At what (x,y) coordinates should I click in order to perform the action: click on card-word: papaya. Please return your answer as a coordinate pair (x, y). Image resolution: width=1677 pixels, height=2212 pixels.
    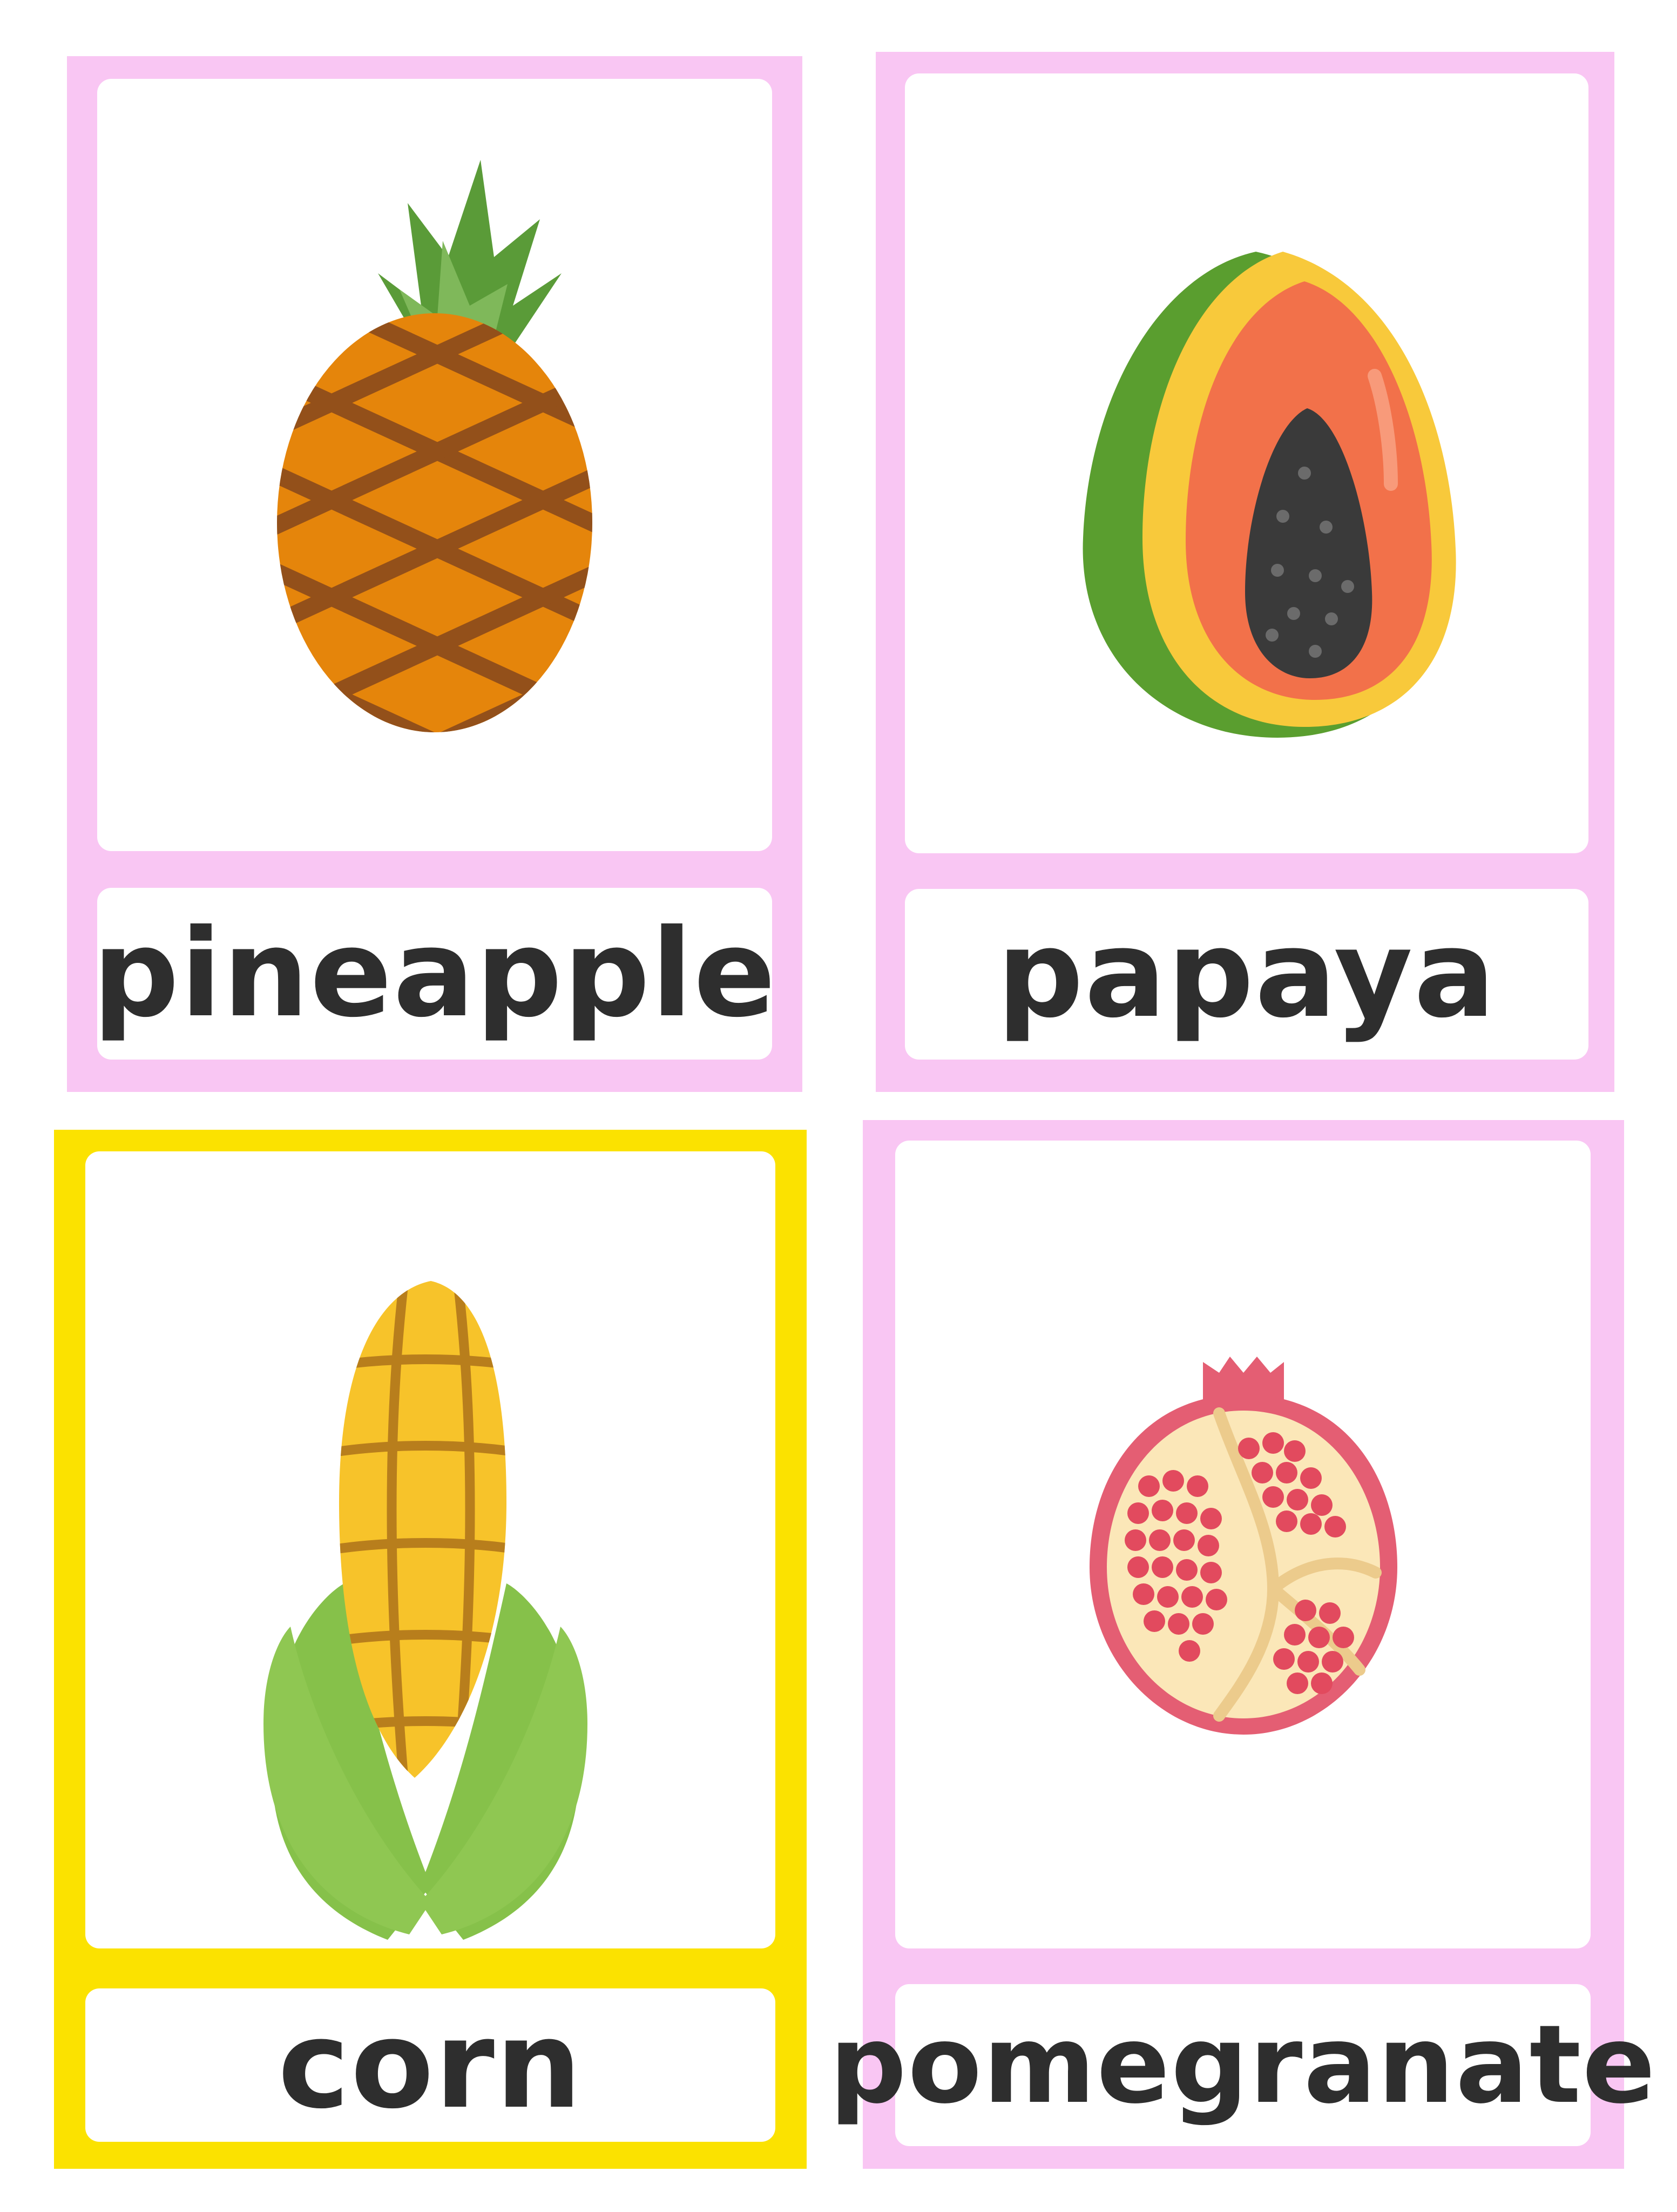
    Looking at the image, I should click on (1247, 973).